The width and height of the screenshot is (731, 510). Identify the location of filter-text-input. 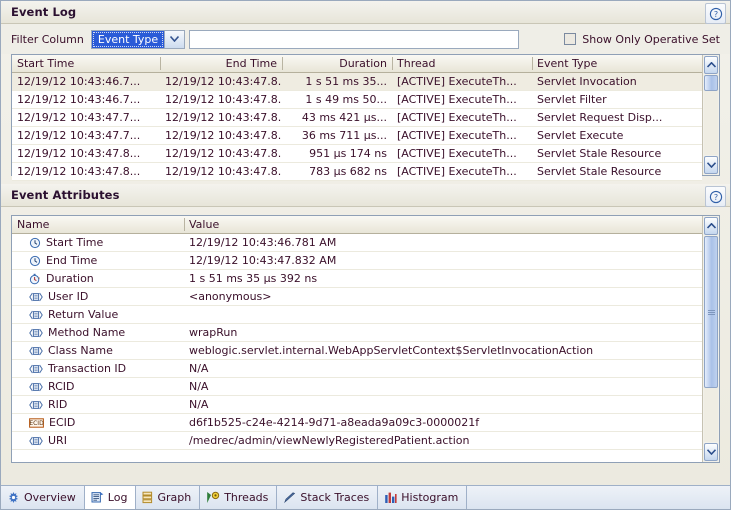
(354, 39).